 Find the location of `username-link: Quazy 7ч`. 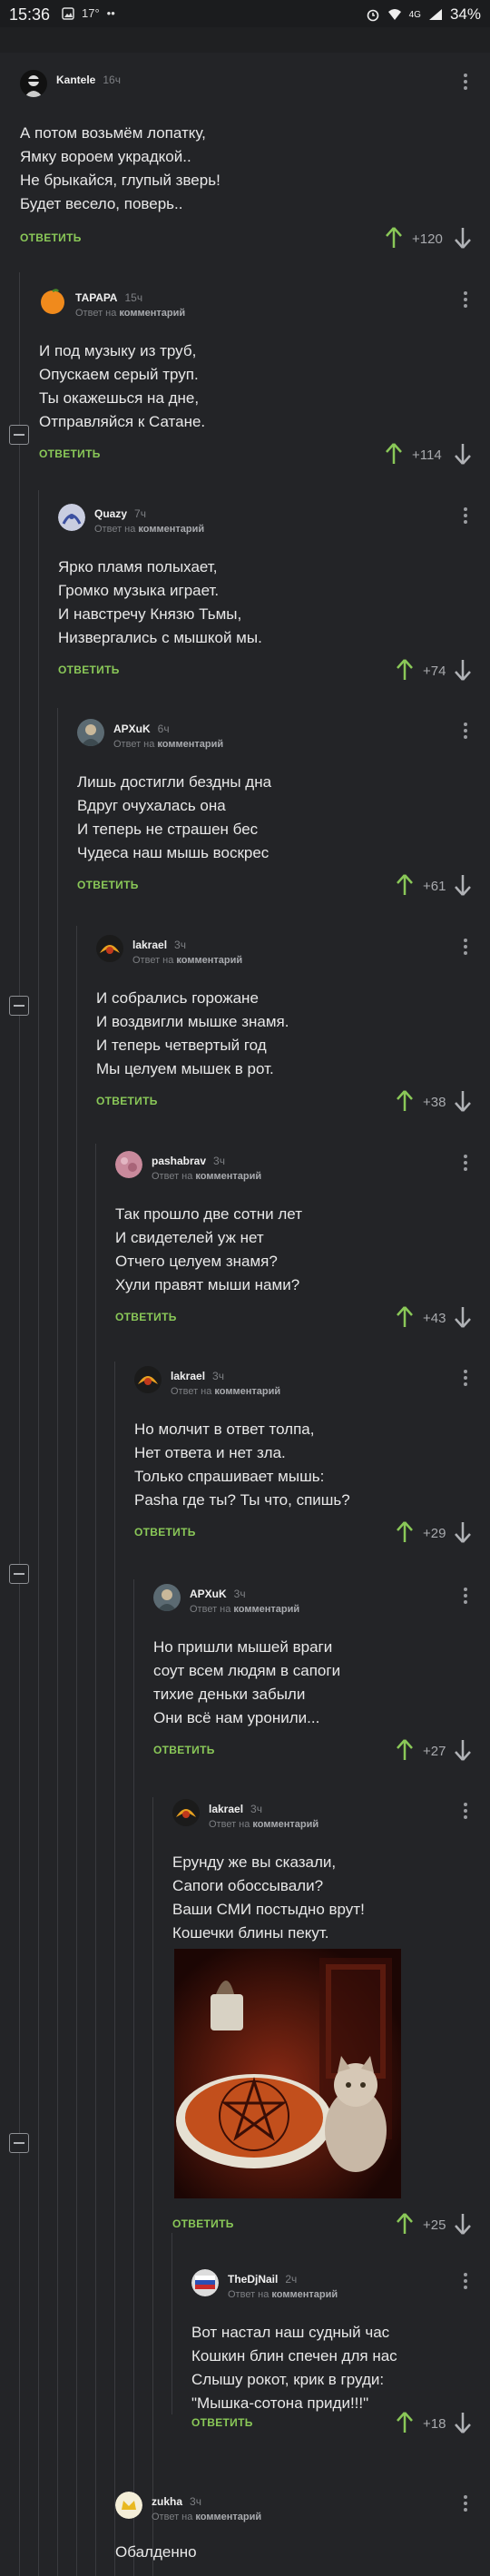

username-link: Quazy 7ч is located at coordinates (120, 513).